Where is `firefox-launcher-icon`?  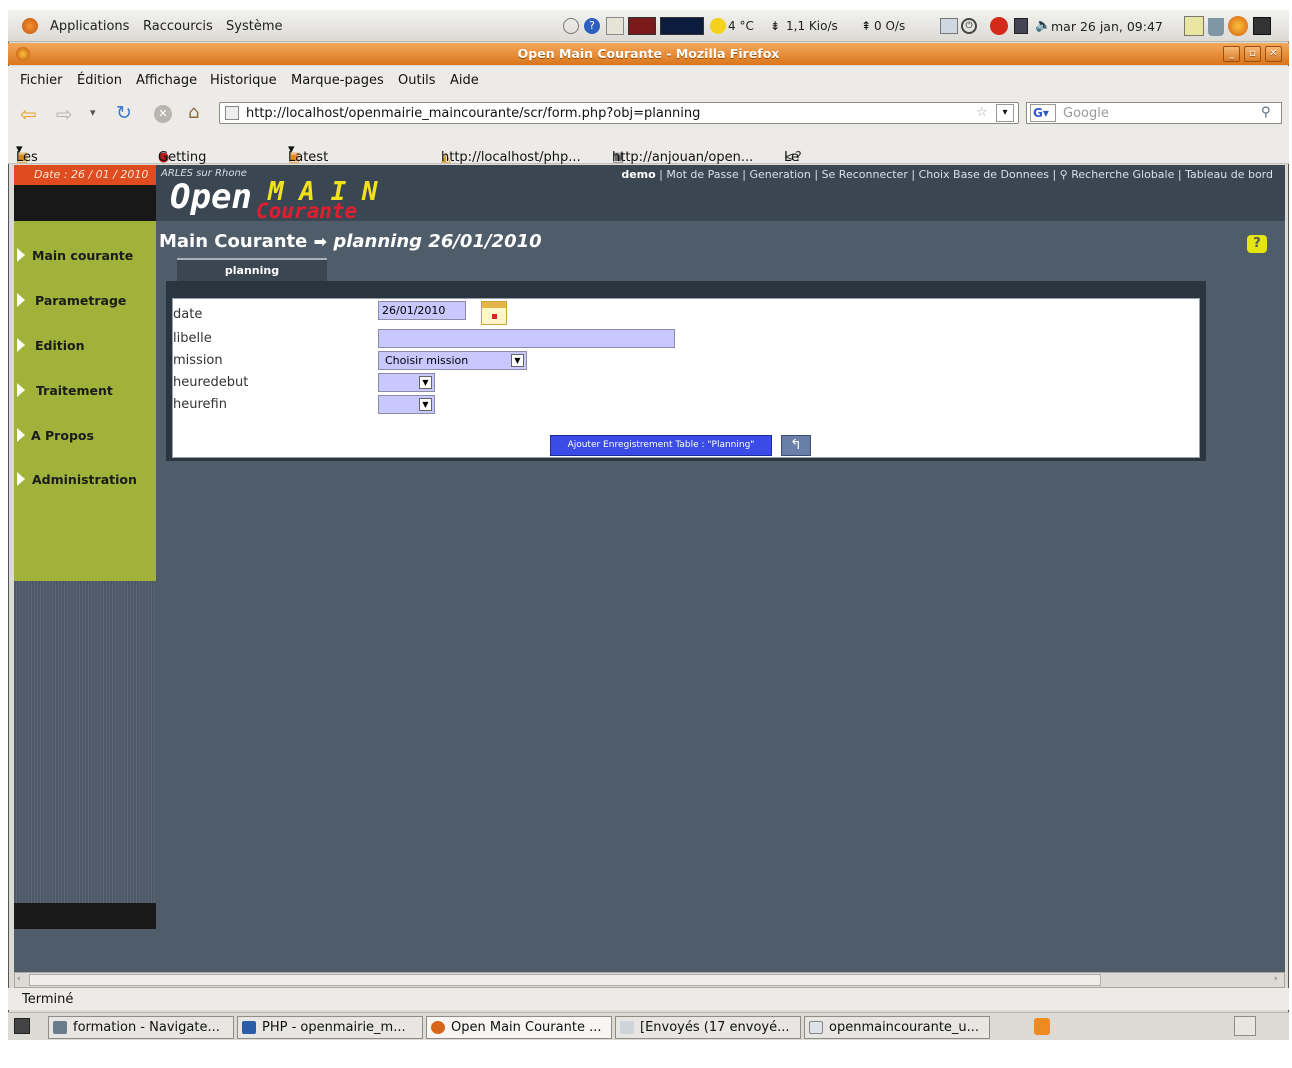
firefox-launcher-icon is located at coordinates (1238, 26).